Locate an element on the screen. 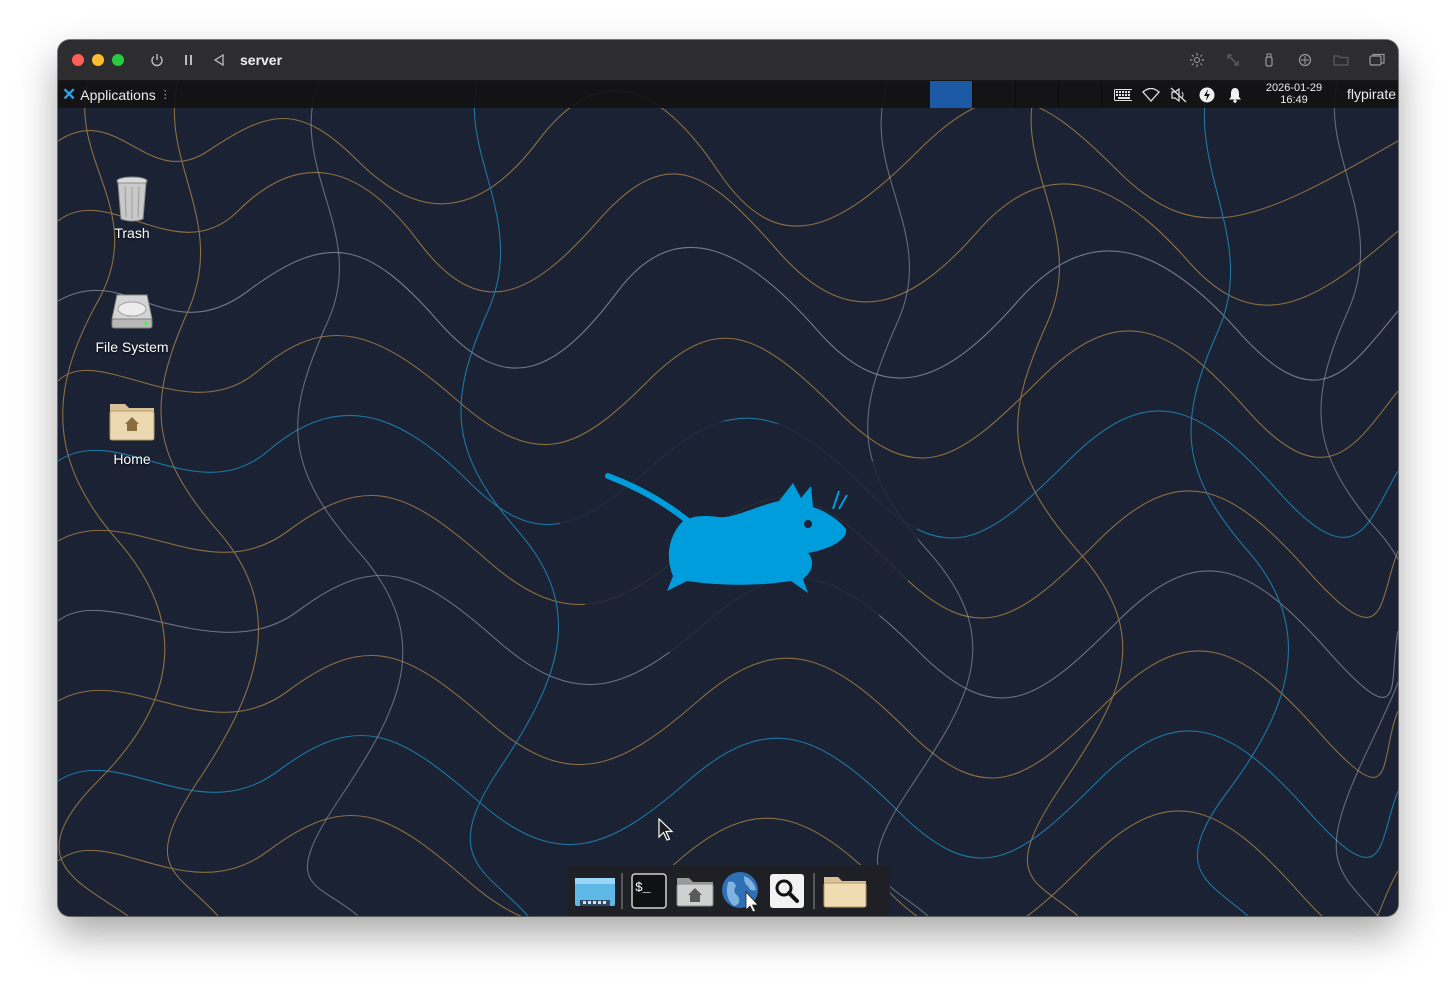 The image size is (1456, 994). clock: 2026-01-29 16:49 is located at coordinates (1294, 94).